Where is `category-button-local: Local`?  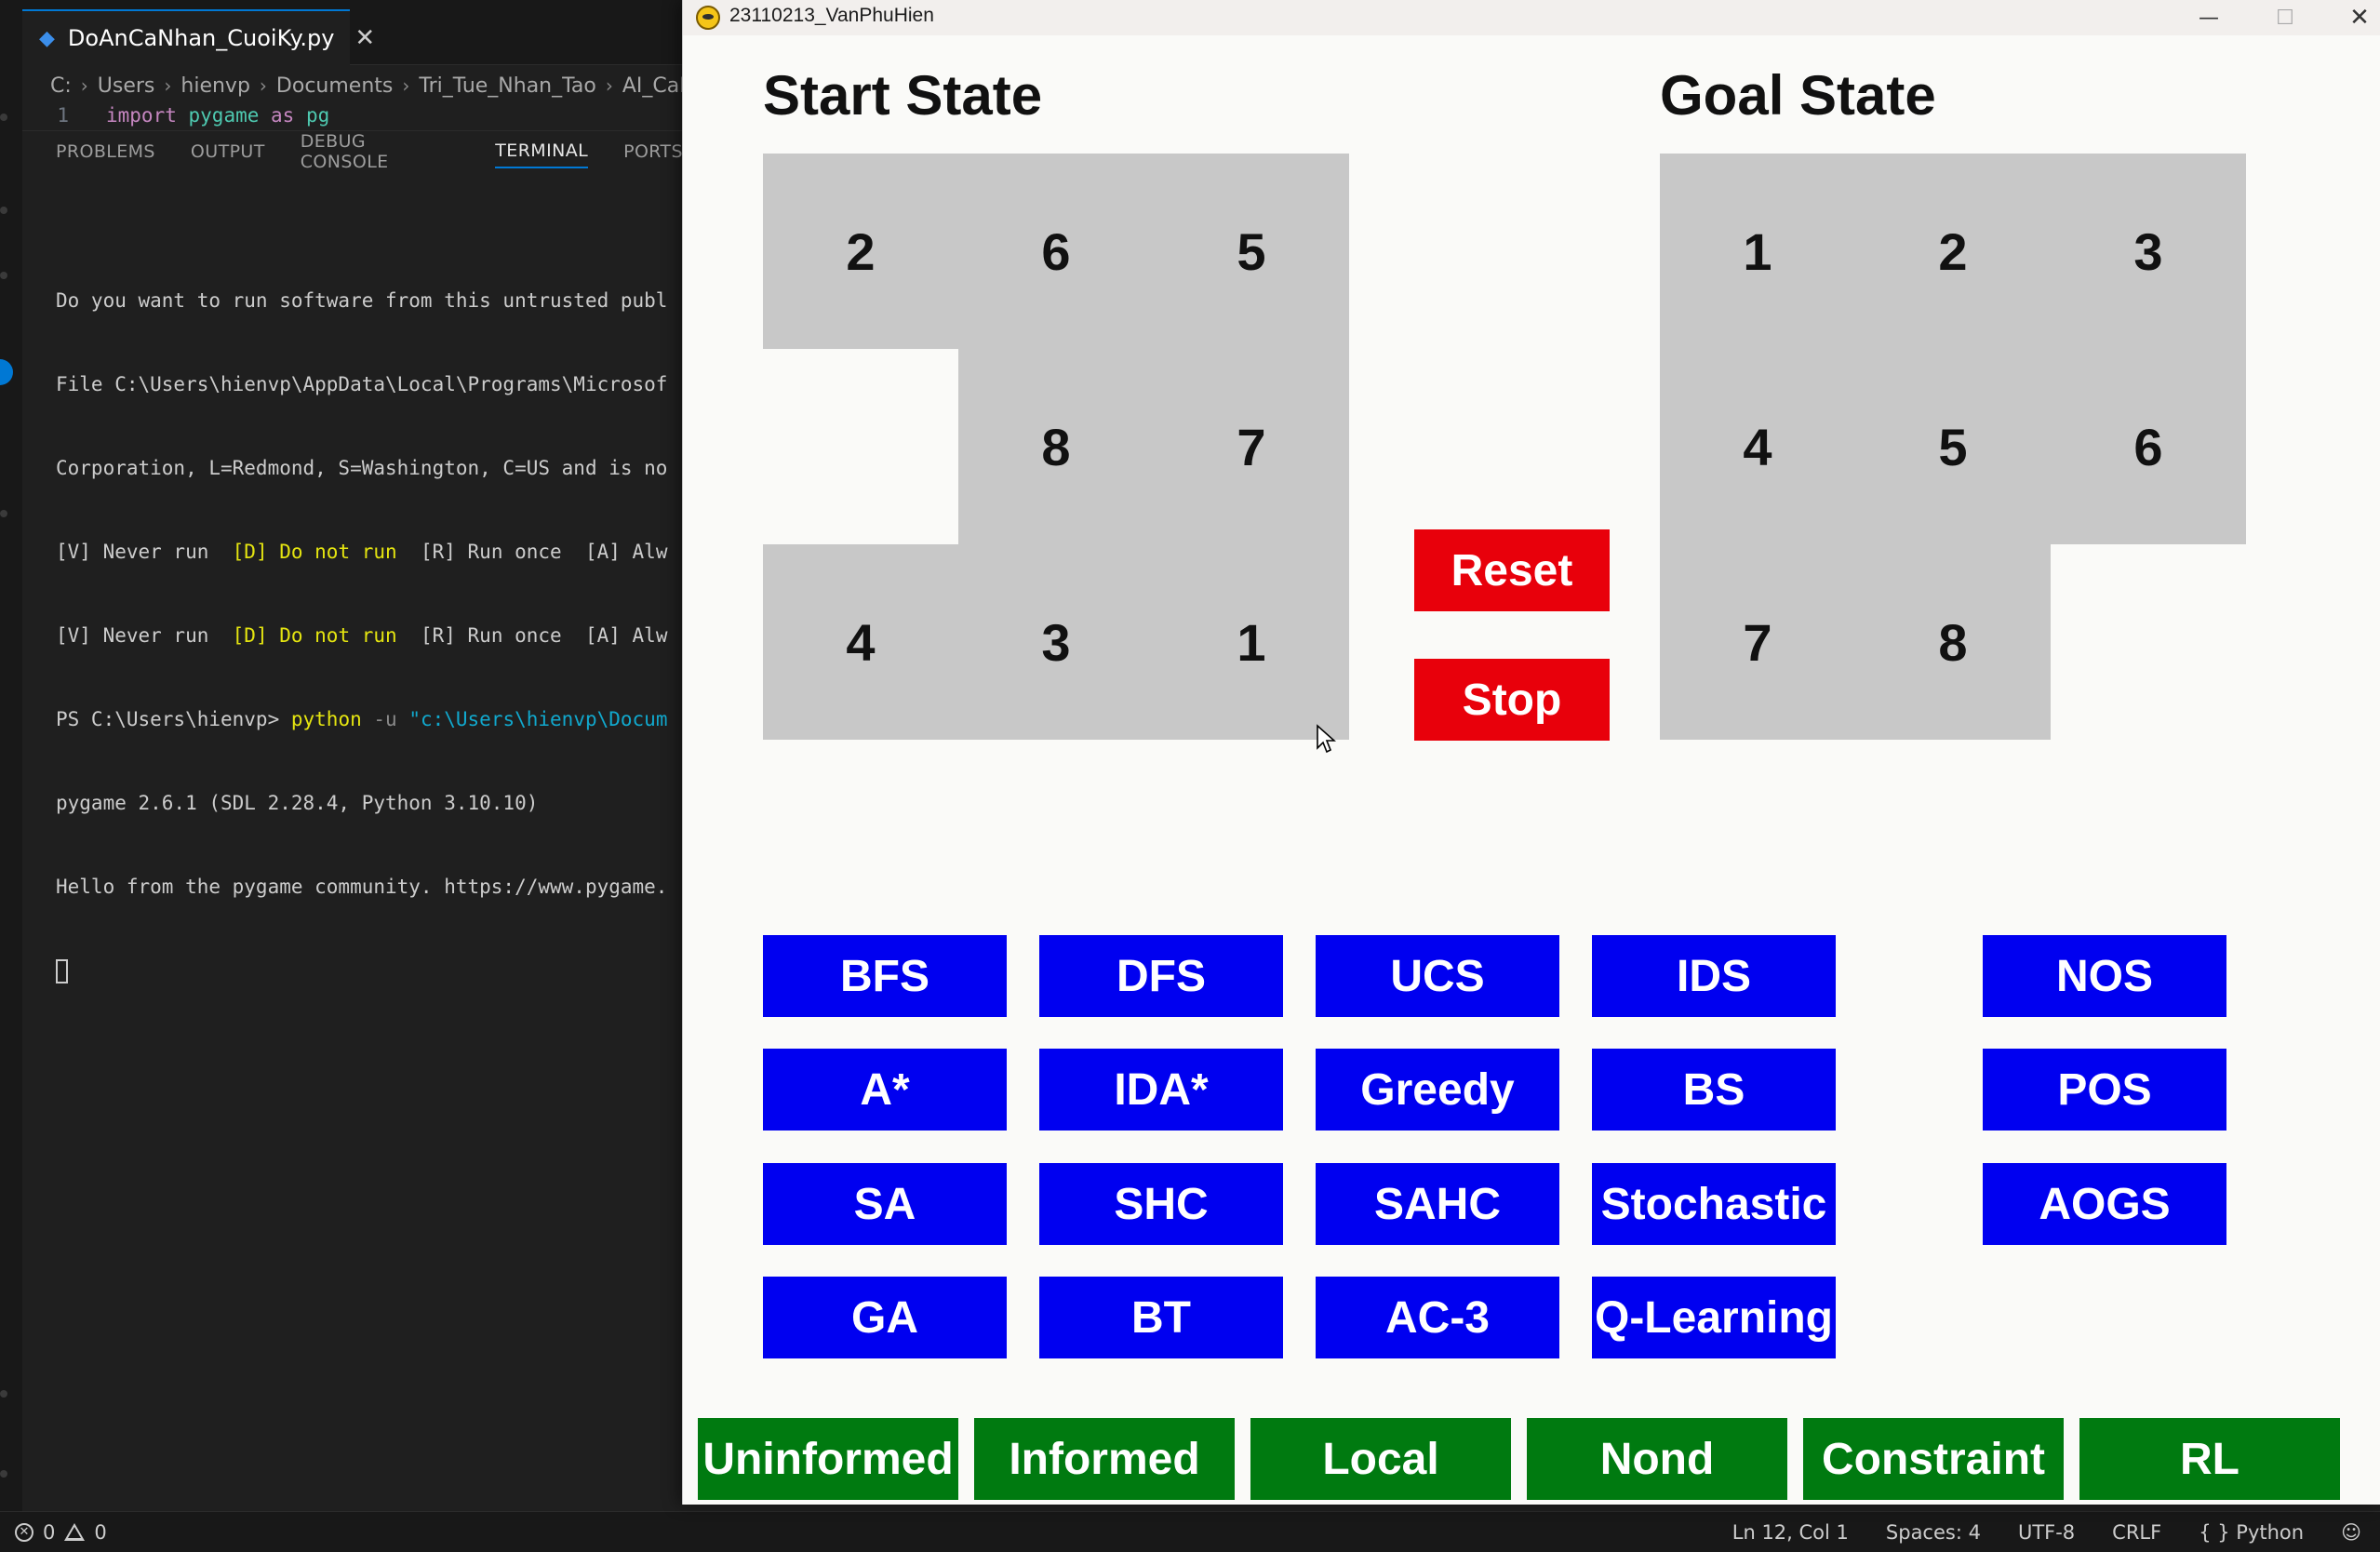 category-button-local: Local is located at coordinates (1380, 1459).